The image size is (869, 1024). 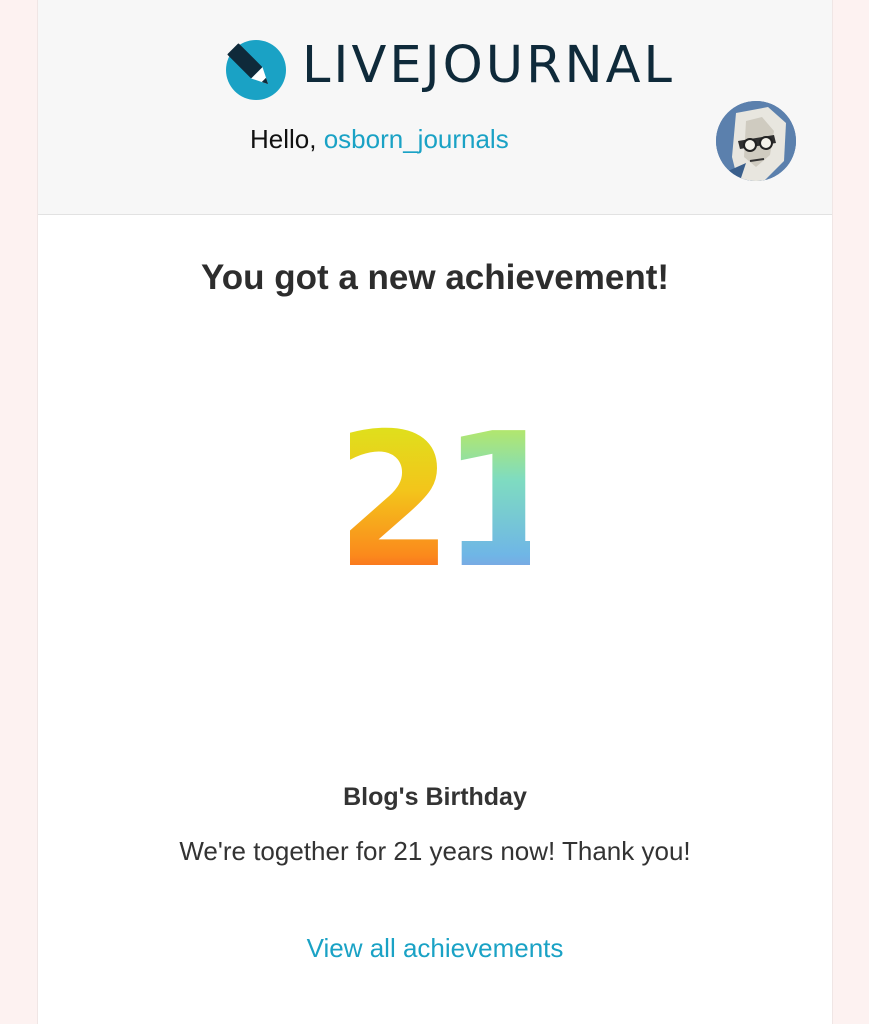 I want to click on birthday-21-badge: 21, so click(x=440, y=492).